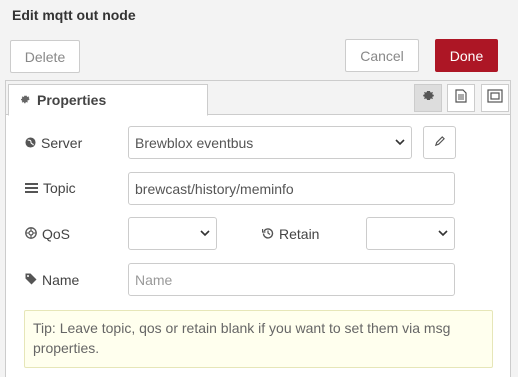  I want to click on tab-bar: Properties, so click(258, 98).